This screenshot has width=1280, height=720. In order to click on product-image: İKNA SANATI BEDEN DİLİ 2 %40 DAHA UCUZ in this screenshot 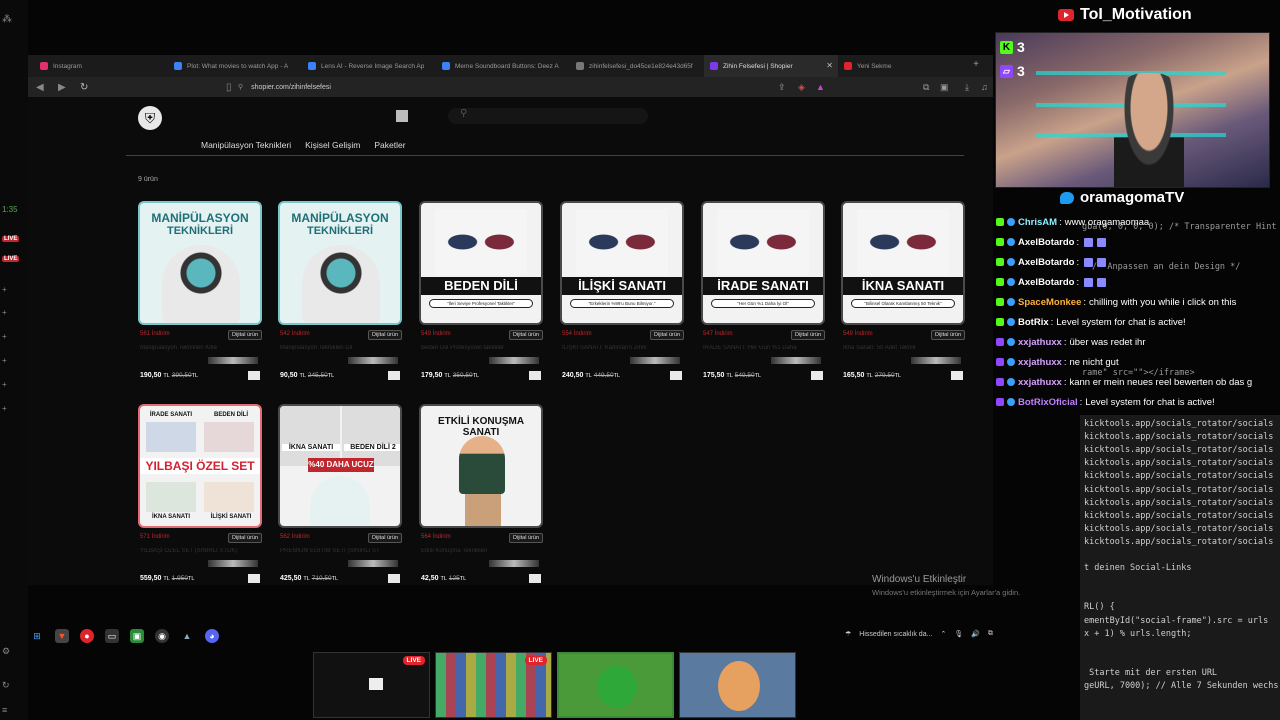, I will do `click(340, 466)`.